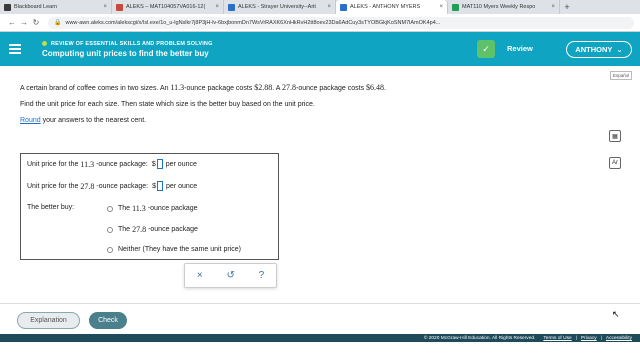  What do you see at coordinates (51, 207) in the screenshot?
I see `better-buy-label: The better buy:` at bounding box center [51, 207].